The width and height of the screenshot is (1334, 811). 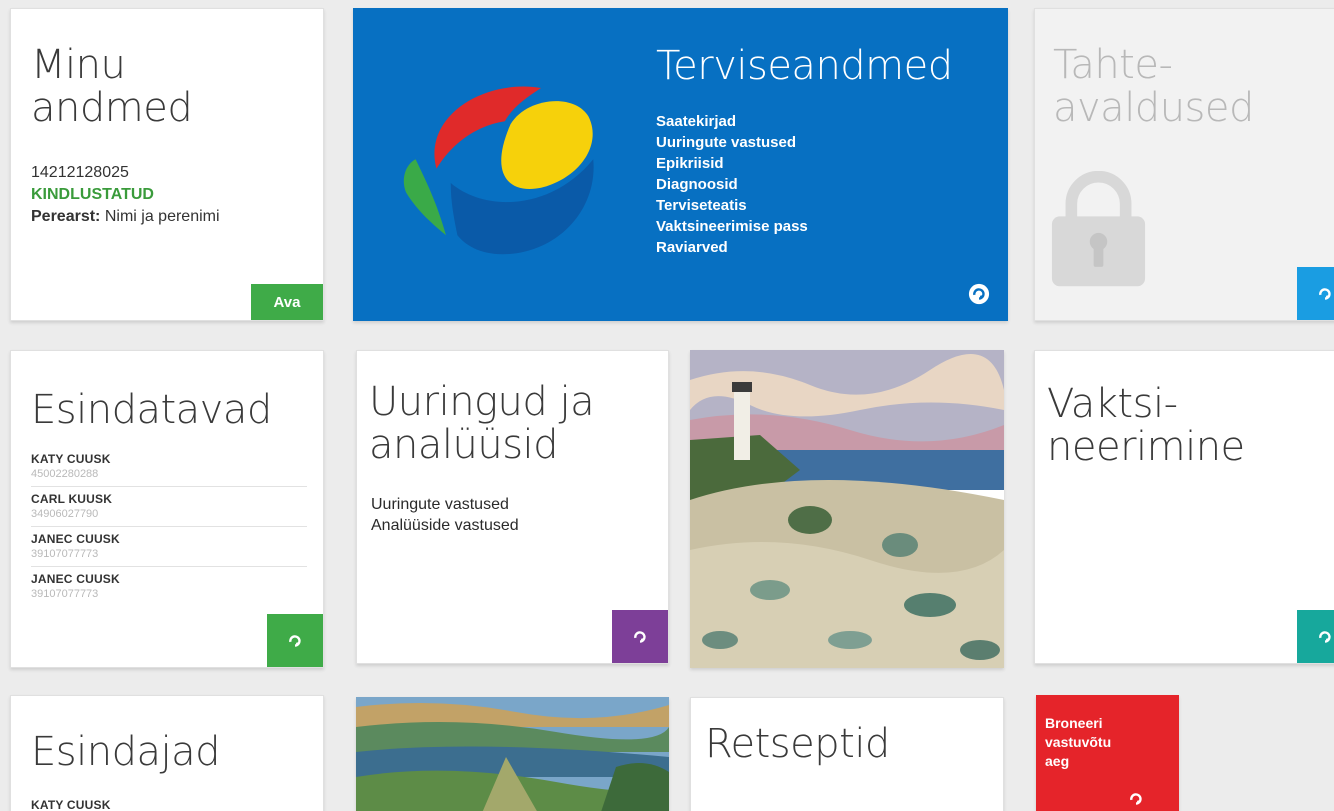 What do you see at coordinates (72, 499) in the screenshot?
I see `person-name: CARL KUUSK` at bounding box center [72, 499].